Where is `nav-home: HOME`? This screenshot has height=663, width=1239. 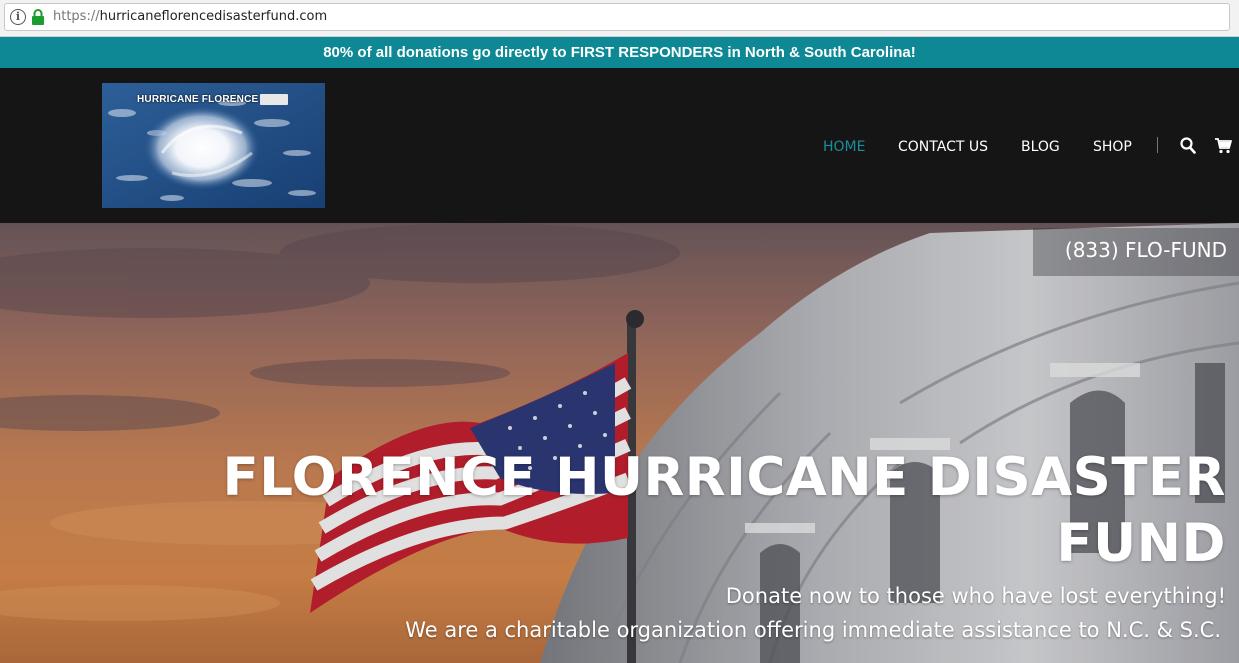 nav-home: HOME is located at coordinates (844, 147).